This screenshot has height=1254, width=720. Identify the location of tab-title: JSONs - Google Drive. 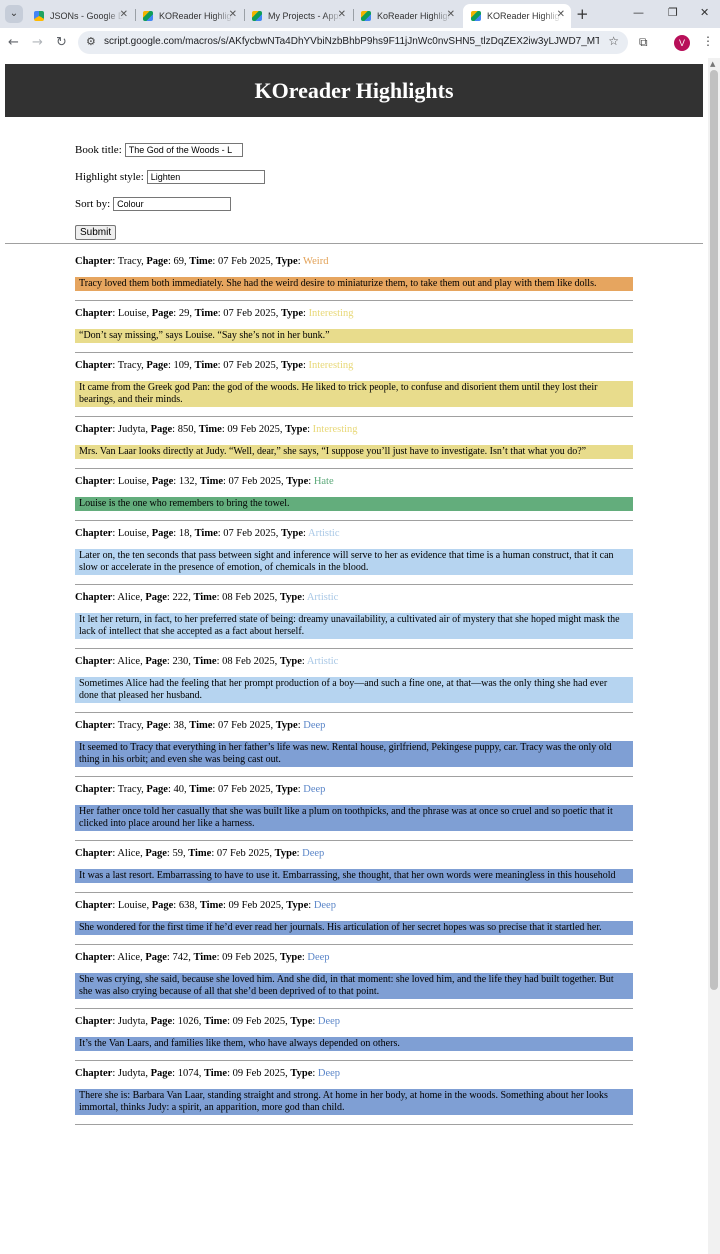
(87, 16).